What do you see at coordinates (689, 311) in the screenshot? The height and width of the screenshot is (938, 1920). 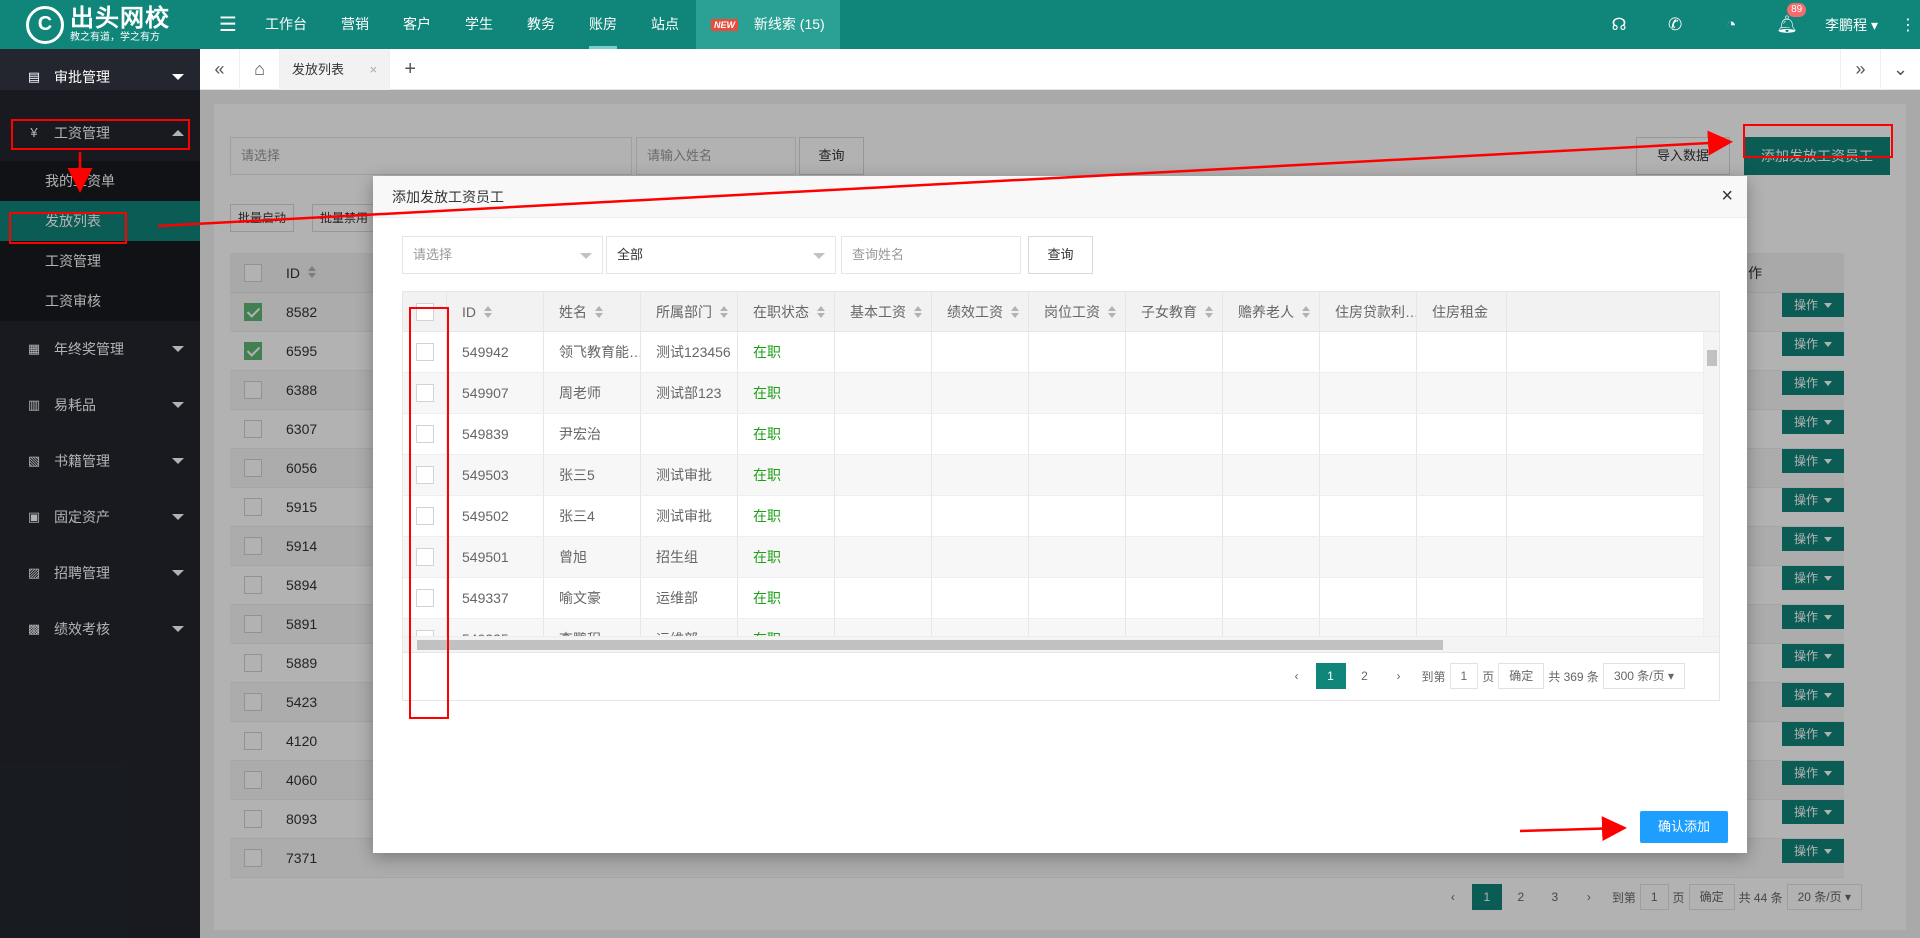 I see `grid-col-header: 所属部门` at bounding box center [689, 311].